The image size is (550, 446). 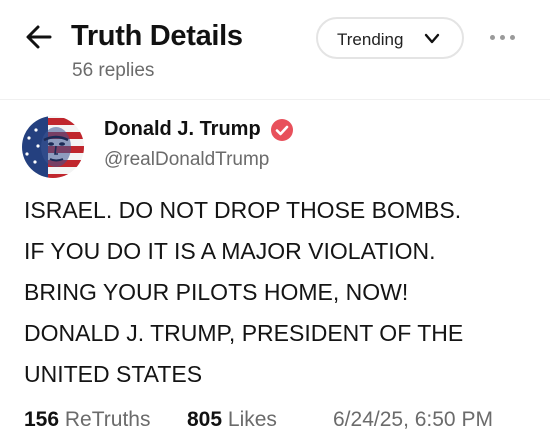 What do you see at coordinates (107, 419) in the screenshot?
I see `retruths-label: ReTruths` at bounding box center [107, 419].